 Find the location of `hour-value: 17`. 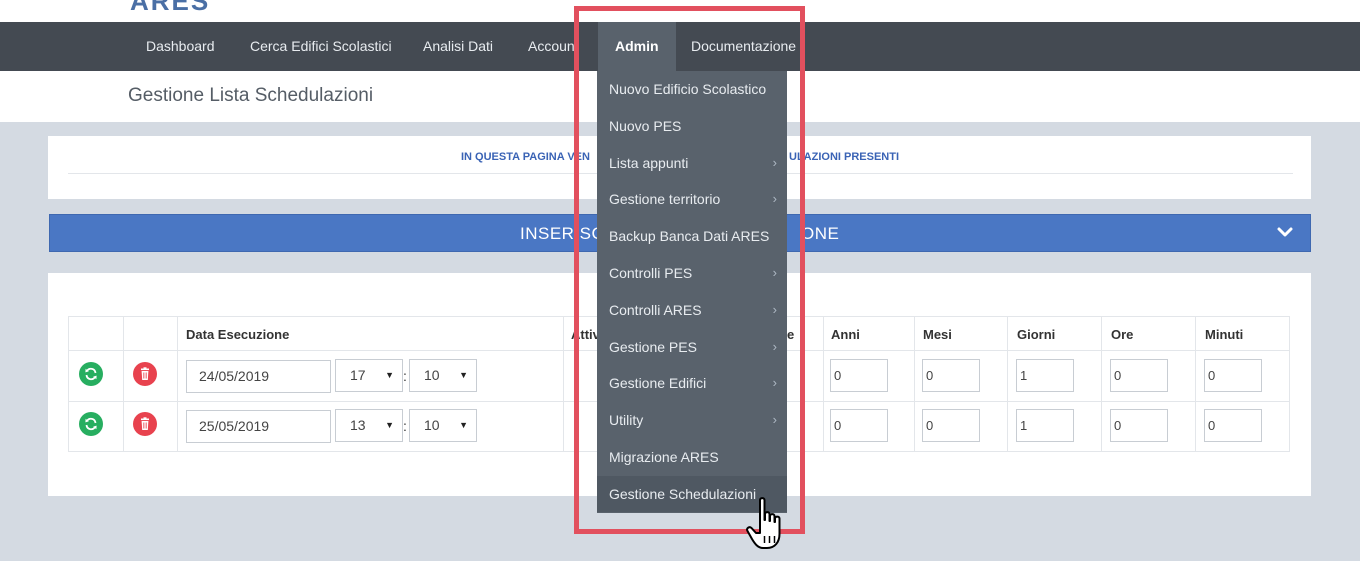

hour-value: 17 is located at coordinates (358, 375).